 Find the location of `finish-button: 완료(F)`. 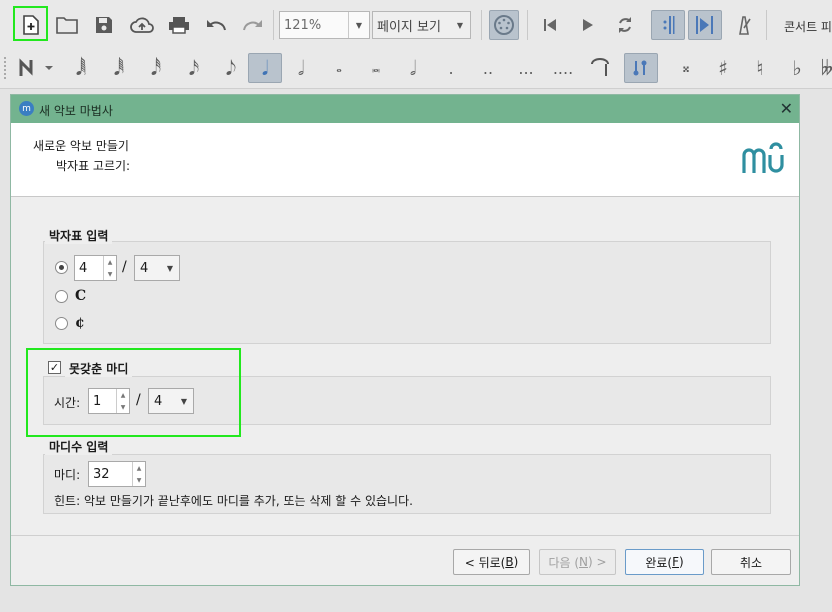

finish-button: 완료(F) is located at coordinates (664, 562).